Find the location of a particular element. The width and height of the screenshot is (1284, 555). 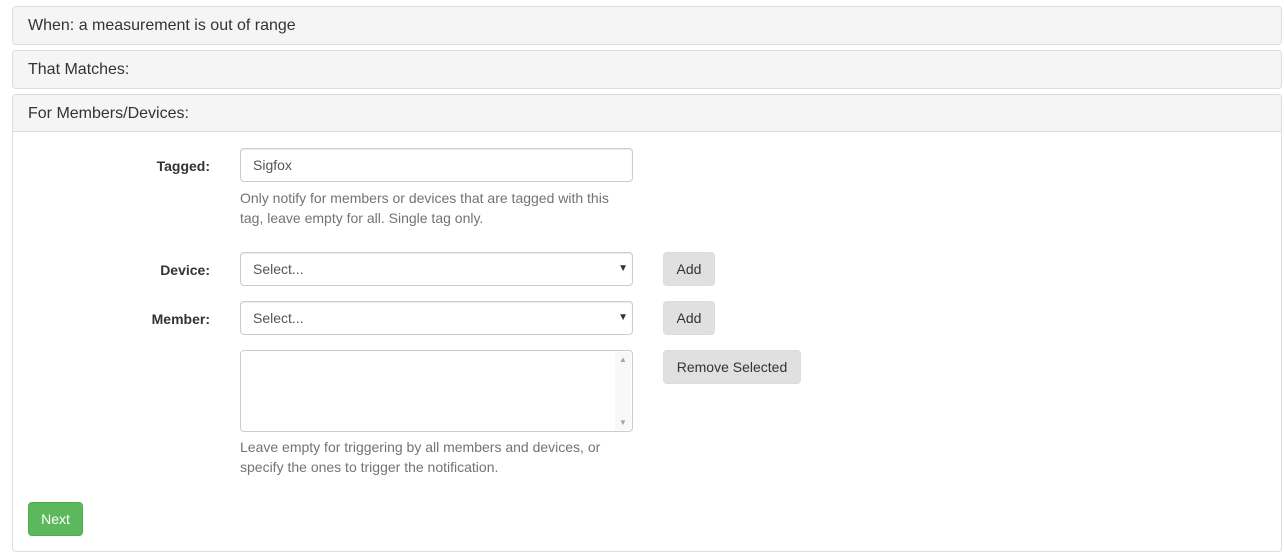

selected-items-listbox: ▲ ▼ is located at coordinates (436, 391).